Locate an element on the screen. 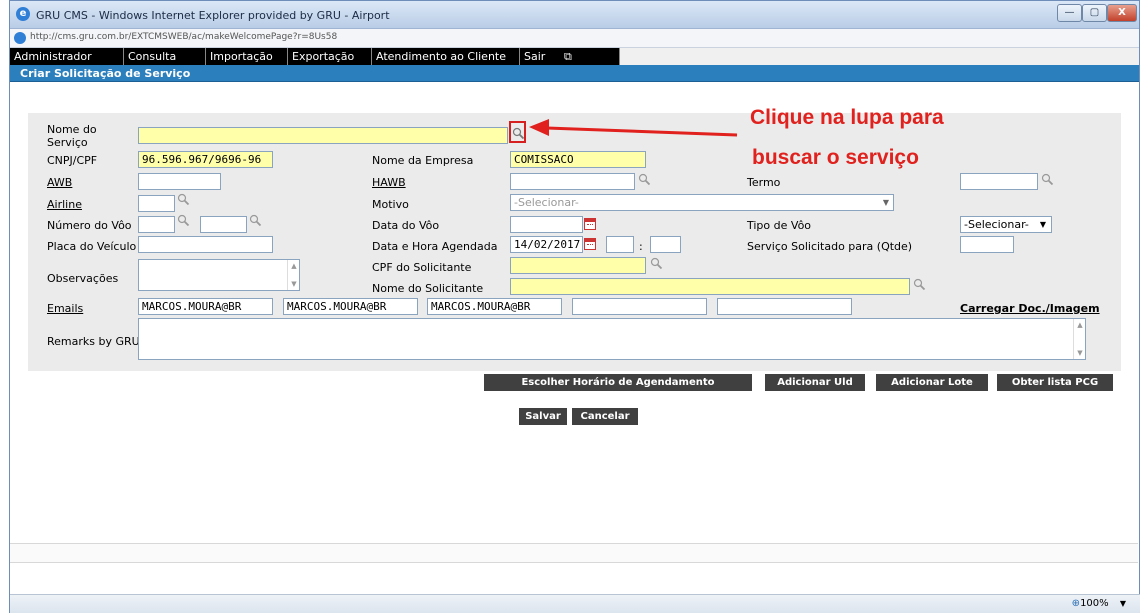 The image size is (1140, 613). menu-importacao: Importação is located at coordinates (247, 56).